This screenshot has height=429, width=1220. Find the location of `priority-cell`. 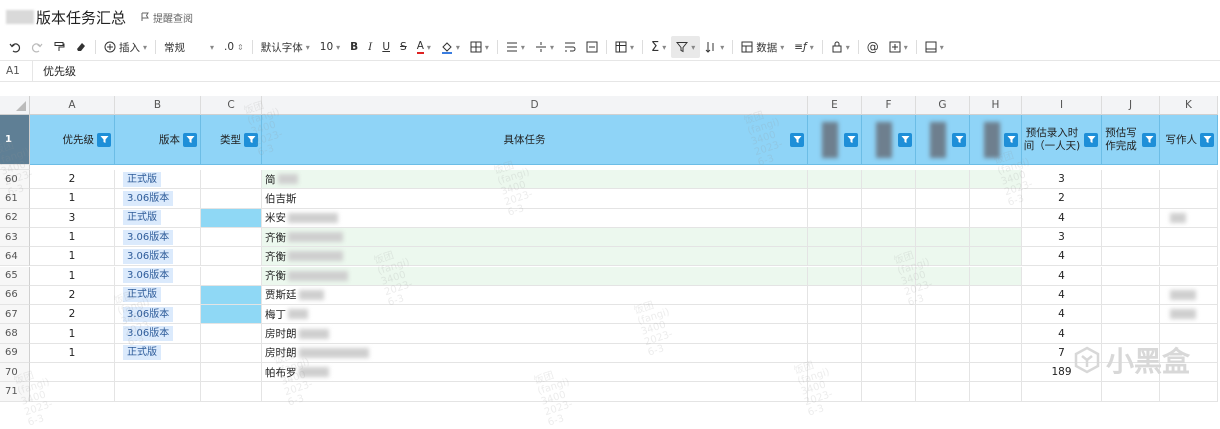

priority-cell is located at coordinates (72, 392).